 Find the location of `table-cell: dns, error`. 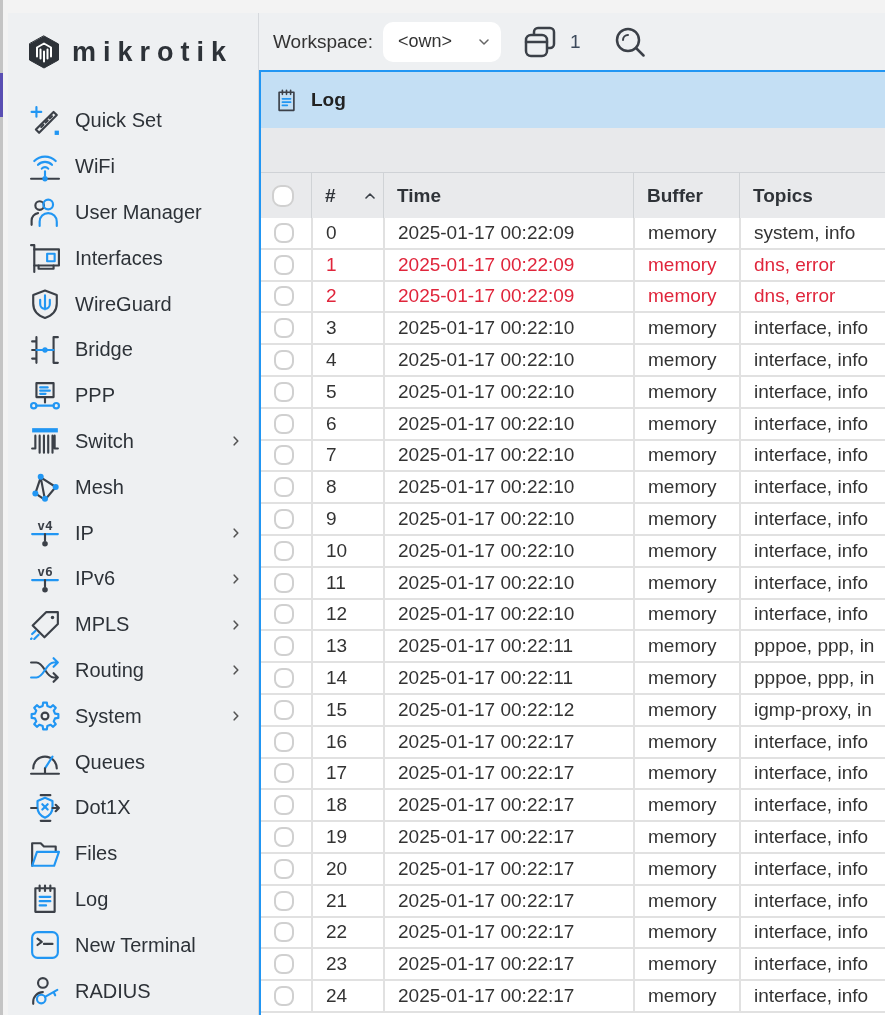

table-cell: dns, error is located at coordinates (812, 296).